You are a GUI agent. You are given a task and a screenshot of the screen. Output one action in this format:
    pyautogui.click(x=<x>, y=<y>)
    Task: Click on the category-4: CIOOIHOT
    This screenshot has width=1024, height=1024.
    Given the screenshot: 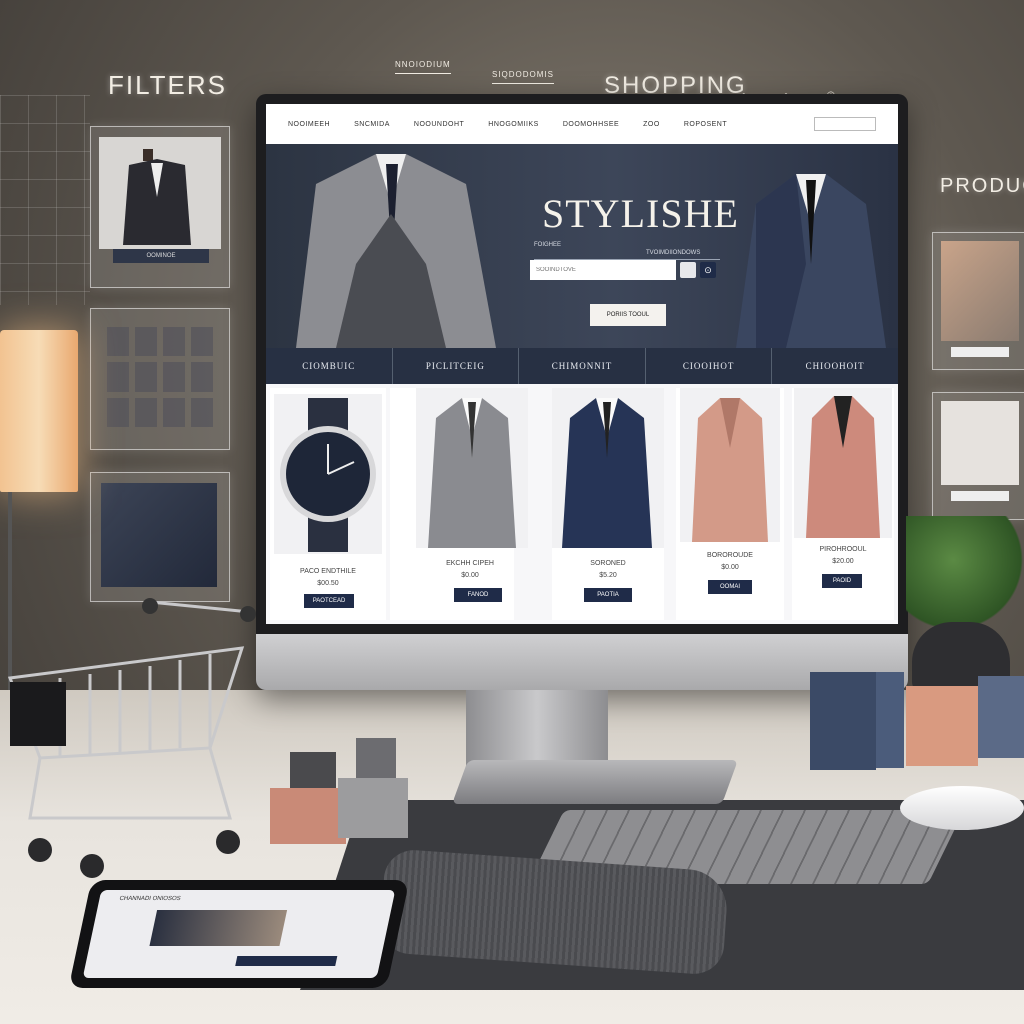 What is the action you would take?
    pyautogui.click(x=709, y=366)
    